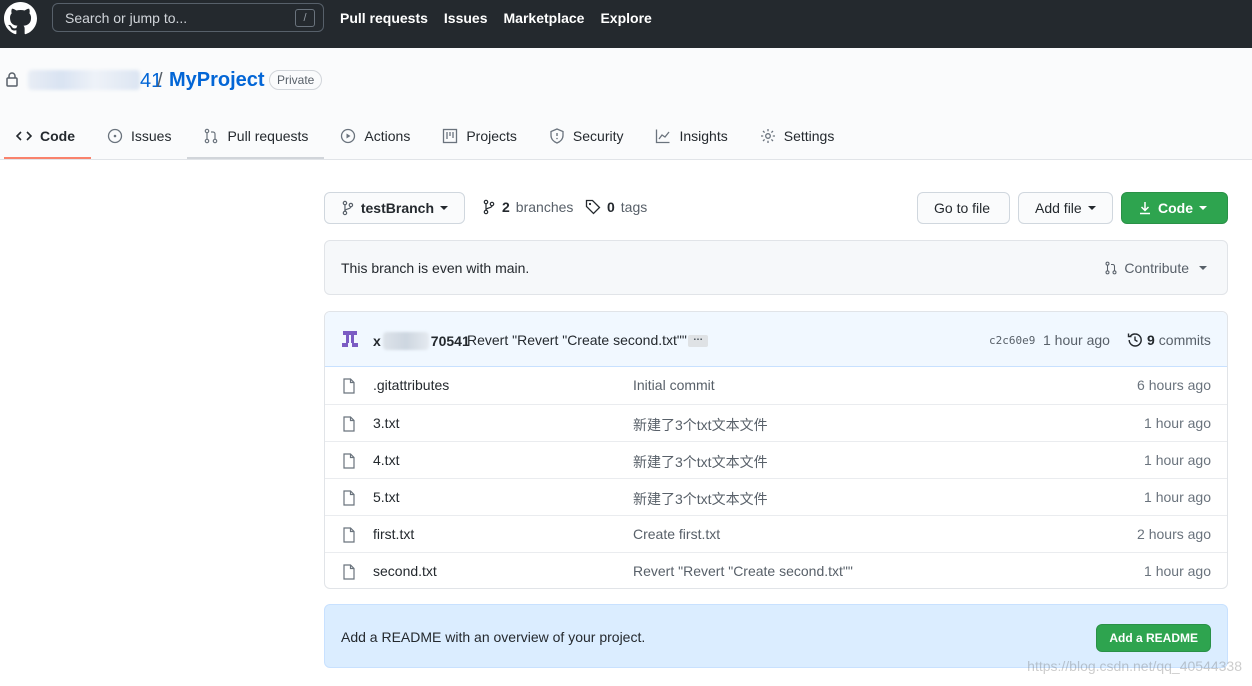 Image resolution: width=1252 pixels, height=686 pixels. I want to click on branches-count: 2, so click(506, 207).